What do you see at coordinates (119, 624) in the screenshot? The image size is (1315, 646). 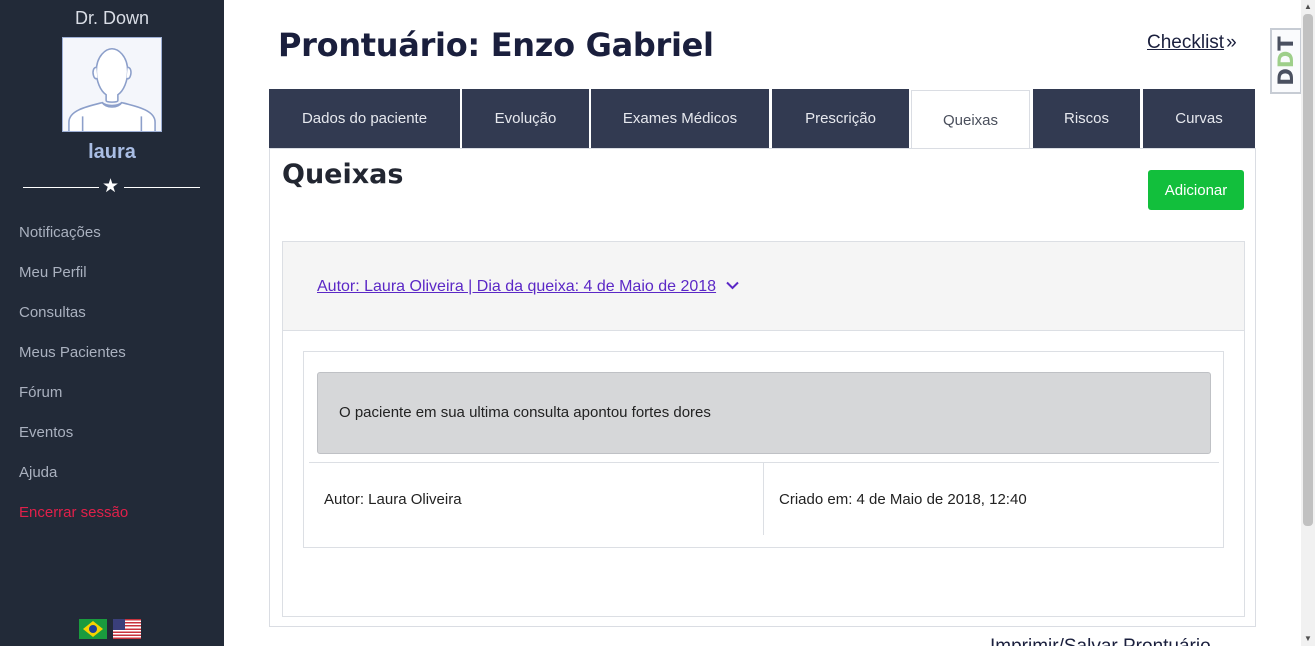 I see `flag-canton` at bounding box center [119, 624].